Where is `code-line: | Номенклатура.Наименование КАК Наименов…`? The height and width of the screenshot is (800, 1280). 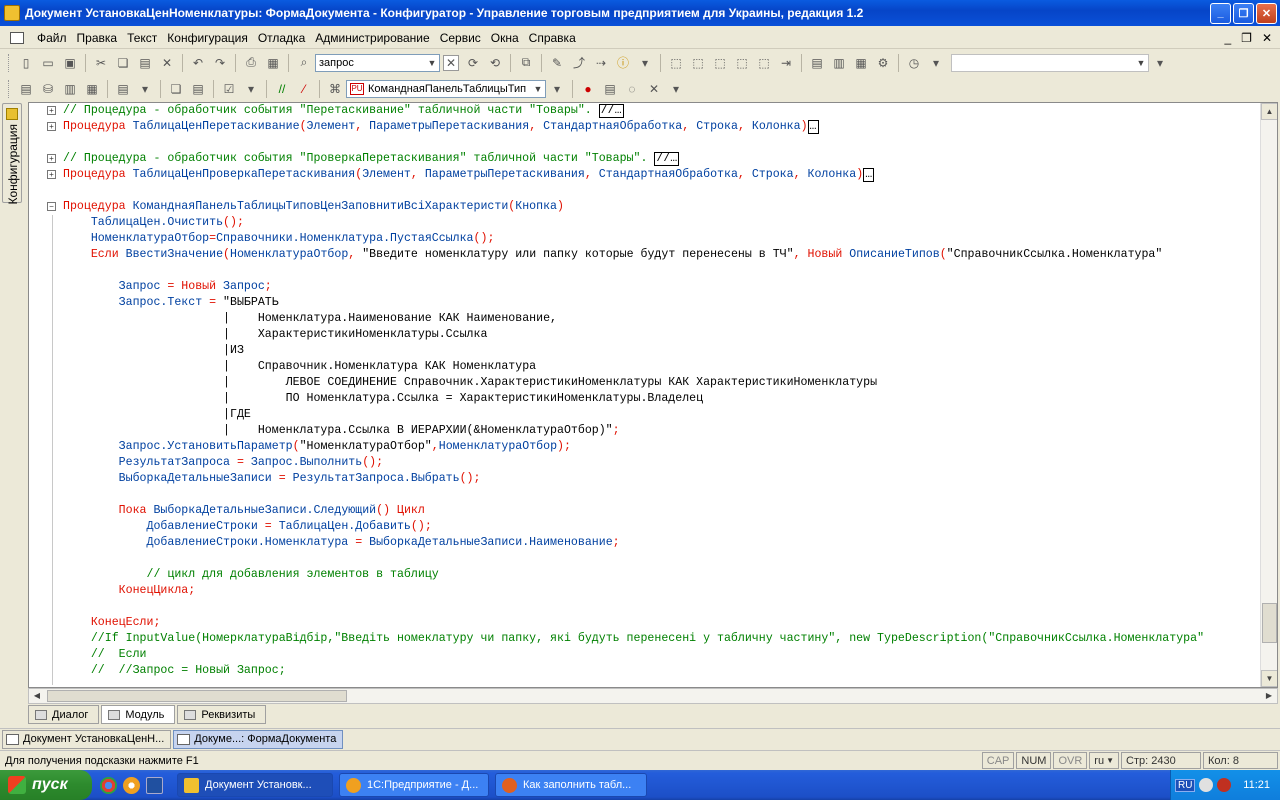 code-line: | Номенклатура.Наименование КАК Наименов… is located at coordinates (652, 319).